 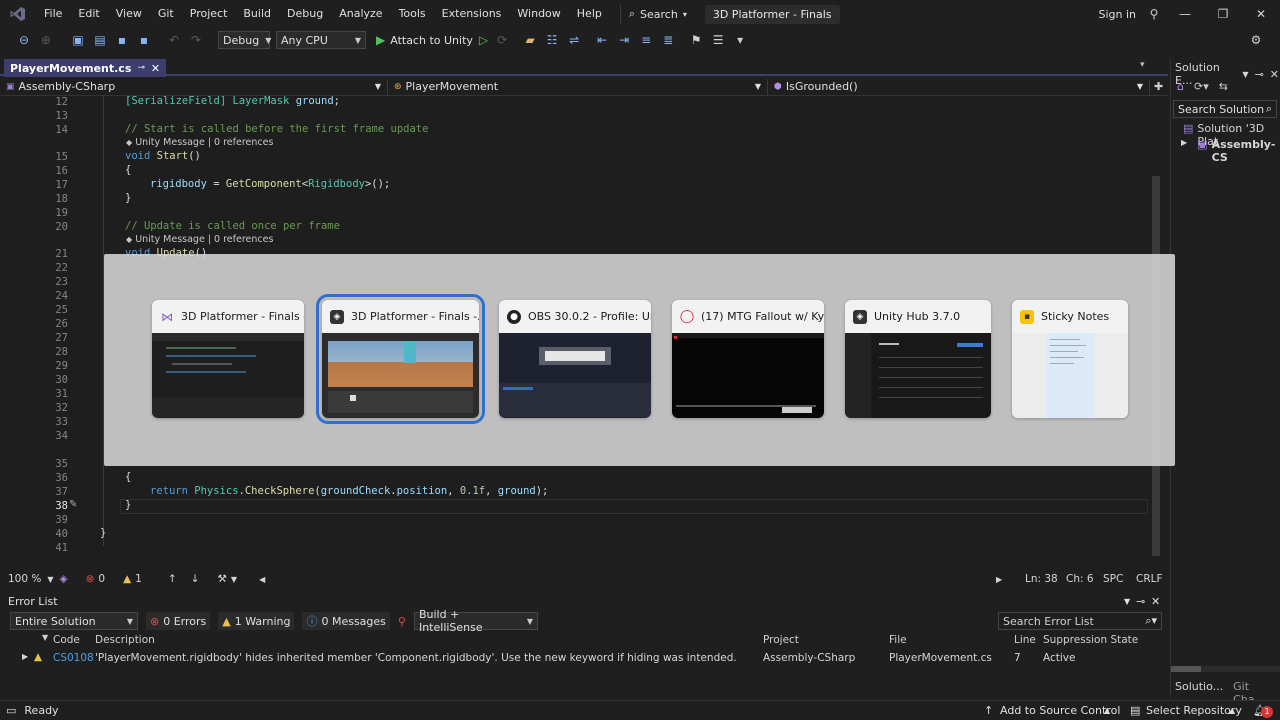 What do you see at coordinates (959, 86) in the screenshot?
I see `member-dropdown: ⬢ IsGrounded() ▼` at bounding box center [959, 86].